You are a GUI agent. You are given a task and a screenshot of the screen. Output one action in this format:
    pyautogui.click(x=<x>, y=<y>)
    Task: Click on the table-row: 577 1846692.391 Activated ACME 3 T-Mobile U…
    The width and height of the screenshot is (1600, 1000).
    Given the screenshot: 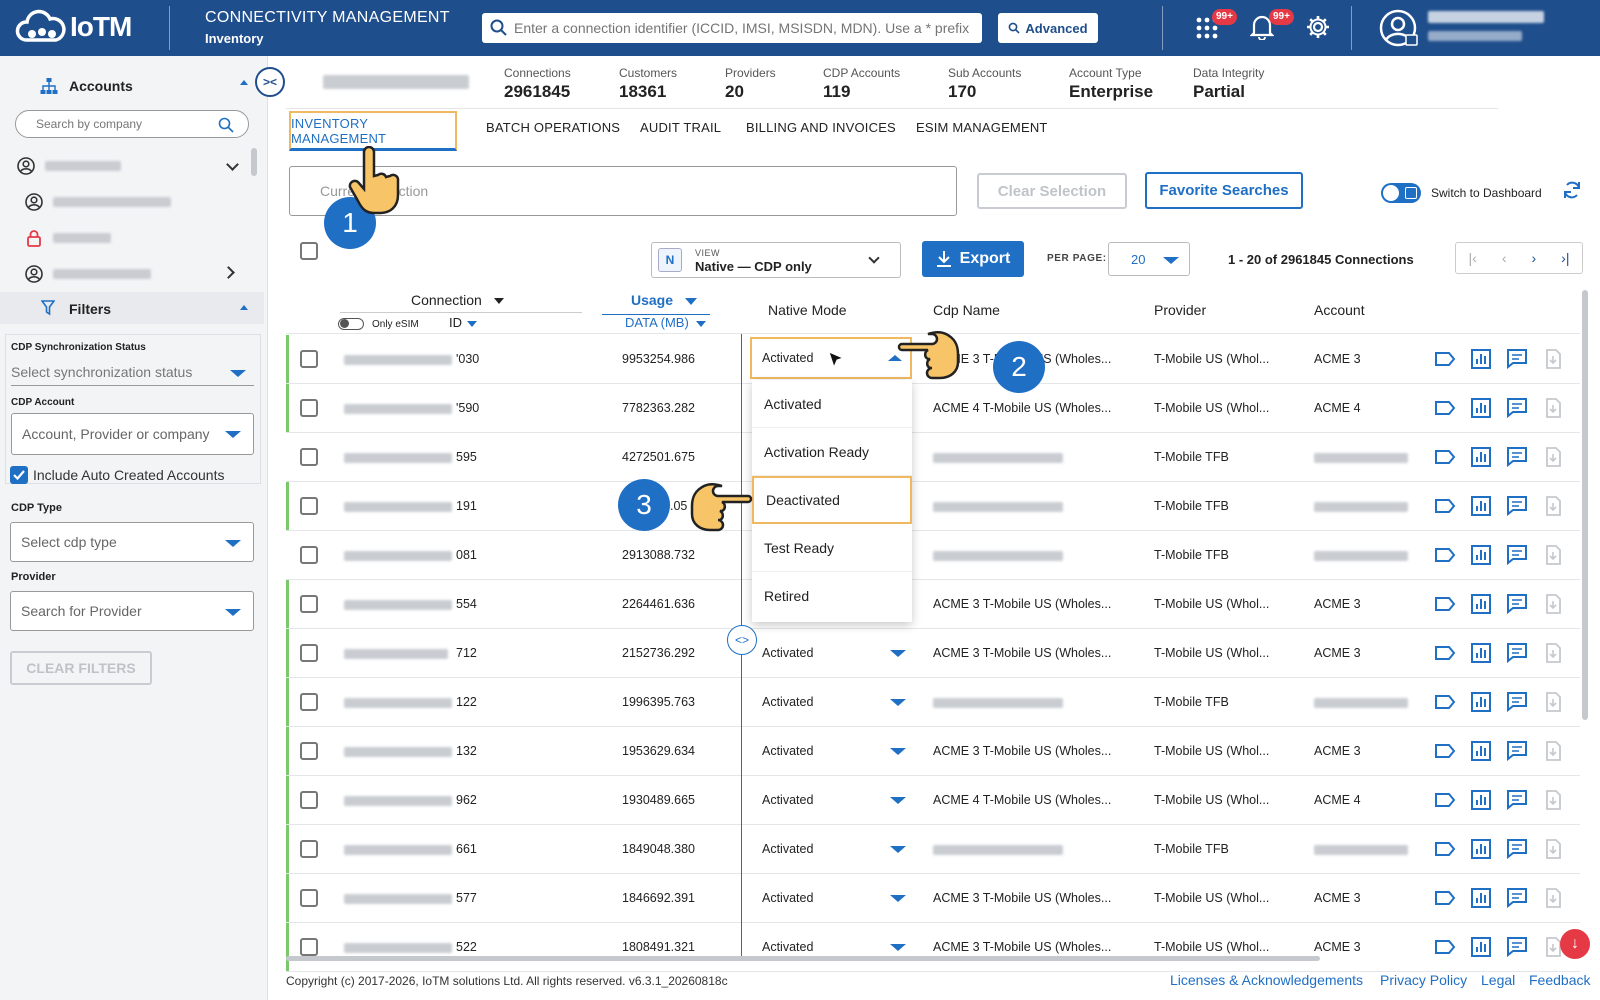 What is the action you would take?
    pyautogui.click(x=933, y=898)
    